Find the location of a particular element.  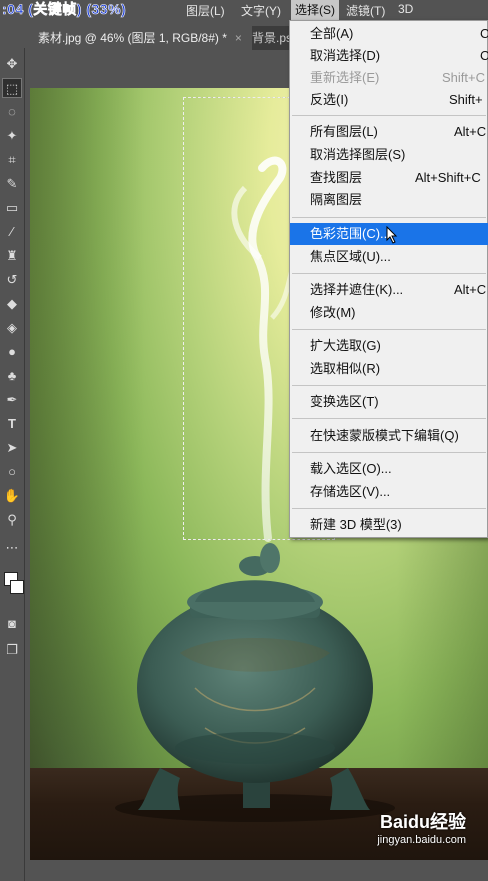

menu-select: 选择(S) is located at coordinates (315, 10).